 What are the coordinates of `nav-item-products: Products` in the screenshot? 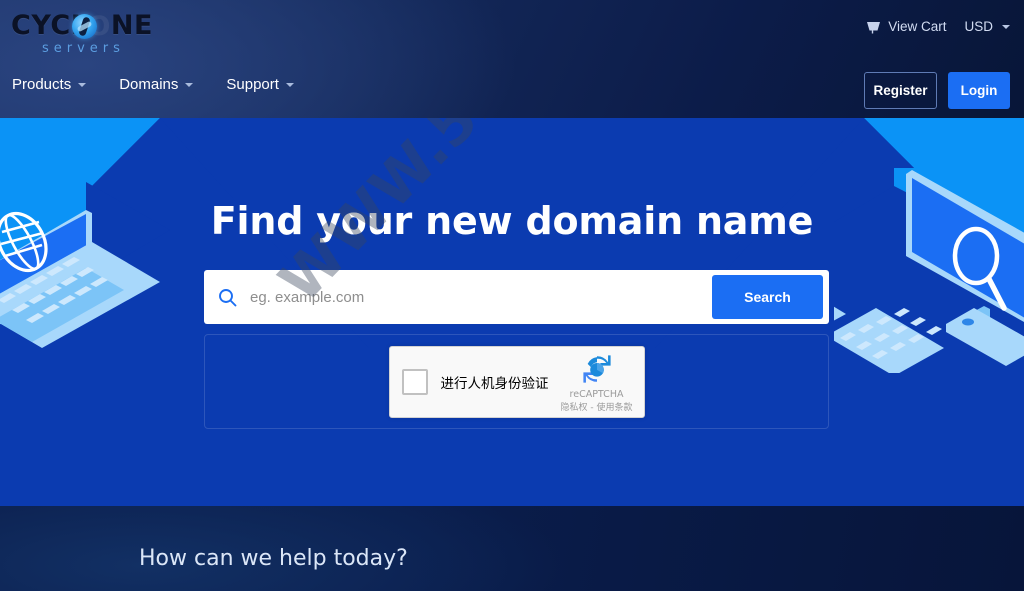 It's located at (49, 84).